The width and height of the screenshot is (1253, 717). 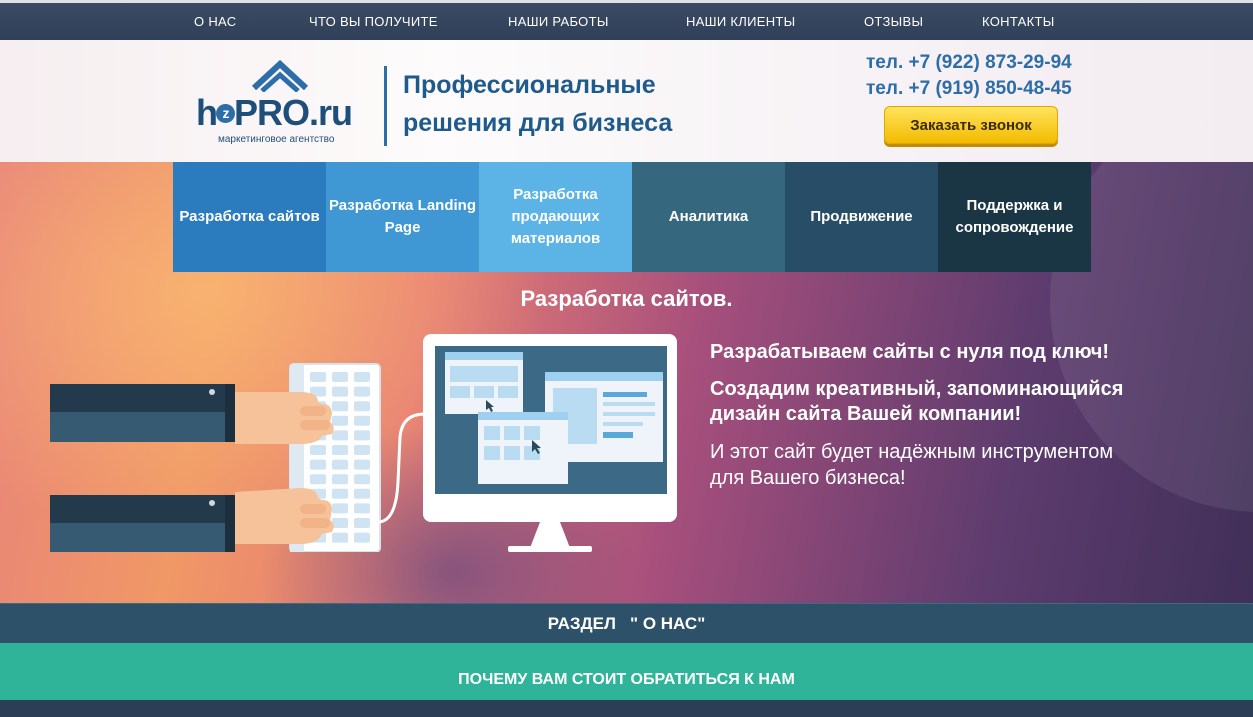 I want to click on phone-number-2: тел. +7 (919) 850-48-45, so click(x=969, y=89).